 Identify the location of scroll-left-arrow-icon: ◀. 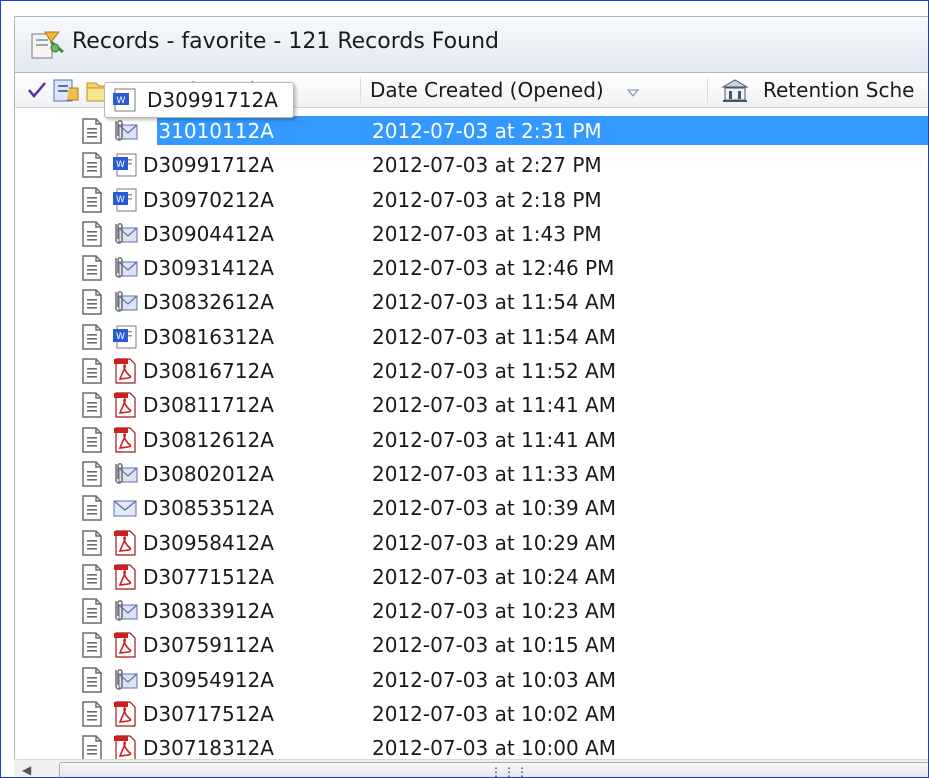
(26, 770).